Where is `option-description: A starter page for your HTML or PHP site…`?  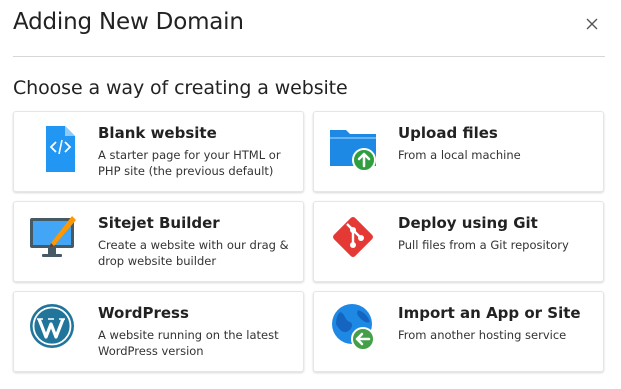
option-description: A starter page for your HTML or PHP site… is located at coordinates (189, 163).